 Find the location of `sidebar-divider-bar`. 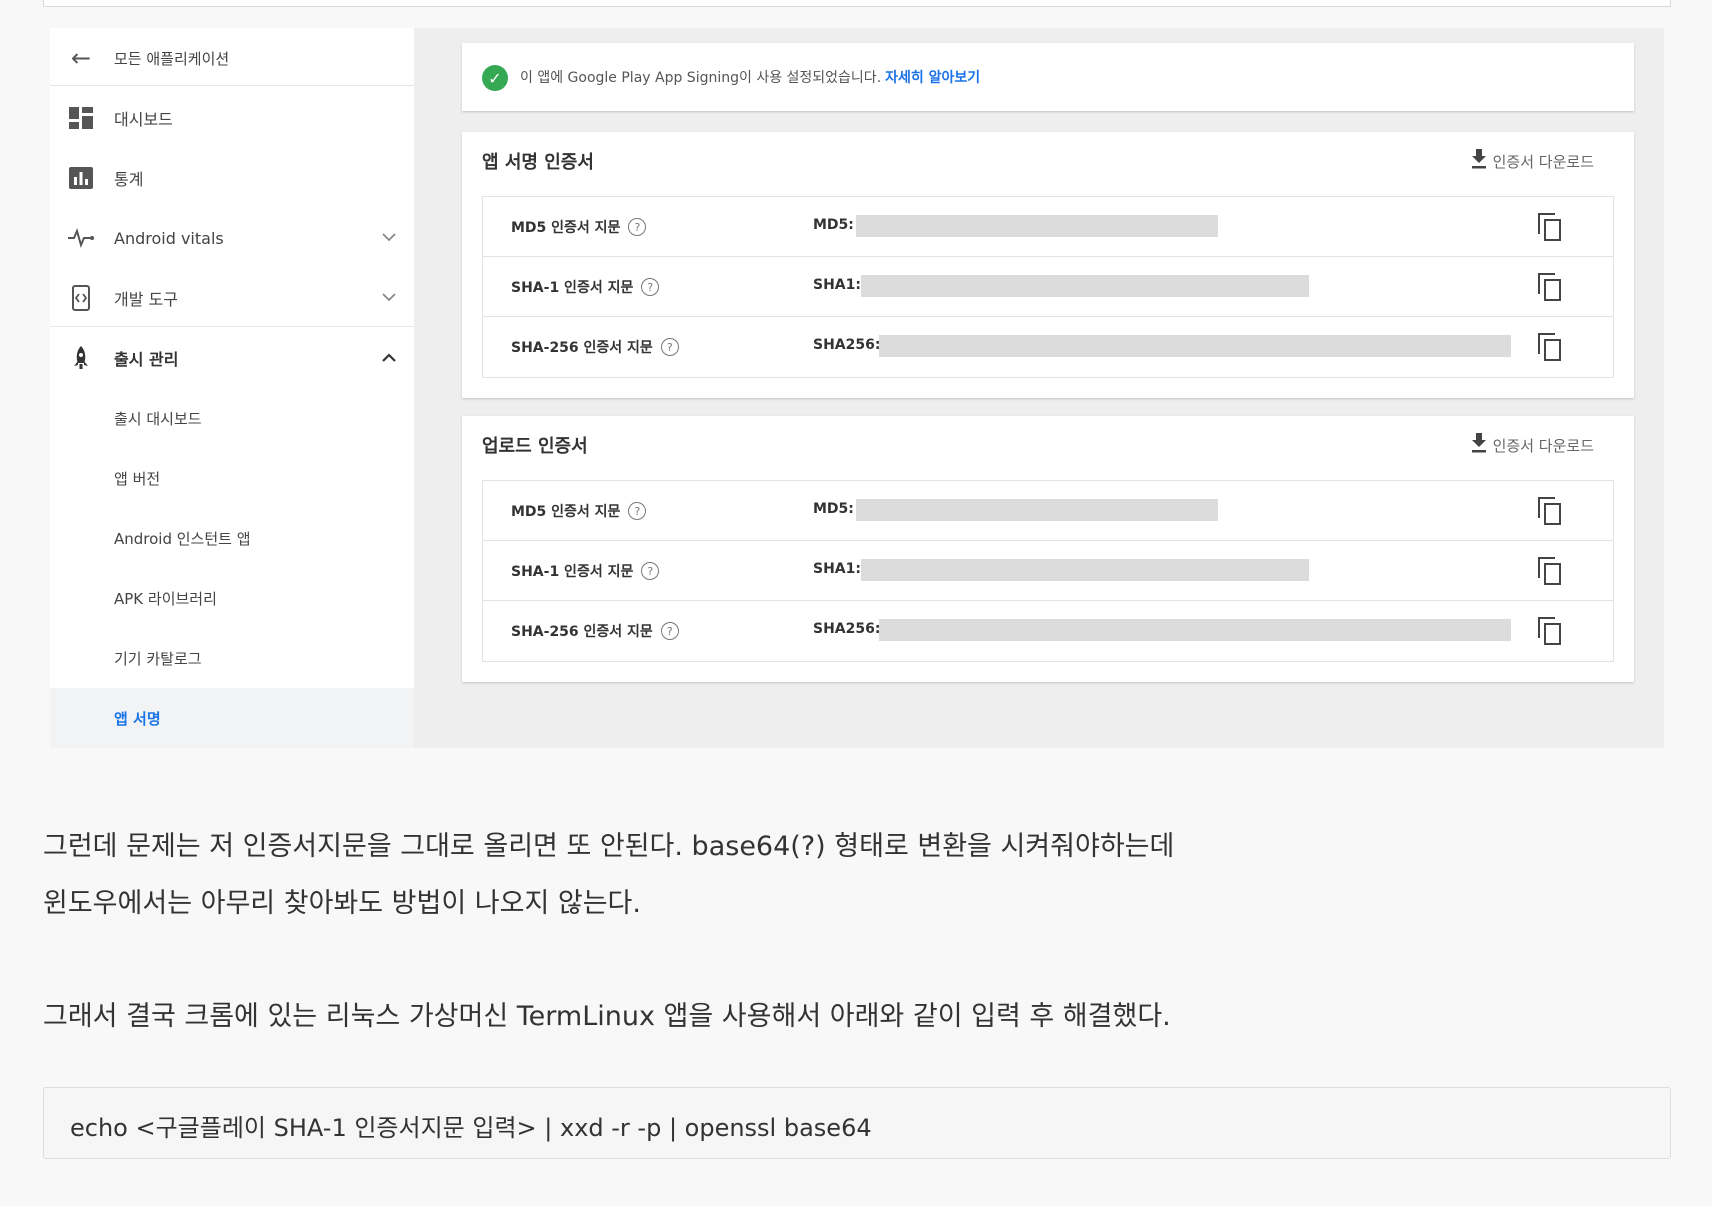

sidebar-divider-bar is located at coordinates (418, 388).